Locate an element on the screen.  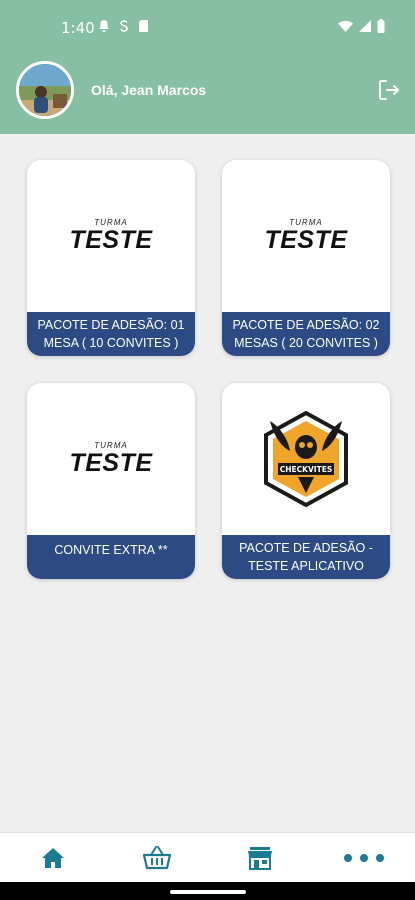
basket-icon is located at coordinates (157, 858).